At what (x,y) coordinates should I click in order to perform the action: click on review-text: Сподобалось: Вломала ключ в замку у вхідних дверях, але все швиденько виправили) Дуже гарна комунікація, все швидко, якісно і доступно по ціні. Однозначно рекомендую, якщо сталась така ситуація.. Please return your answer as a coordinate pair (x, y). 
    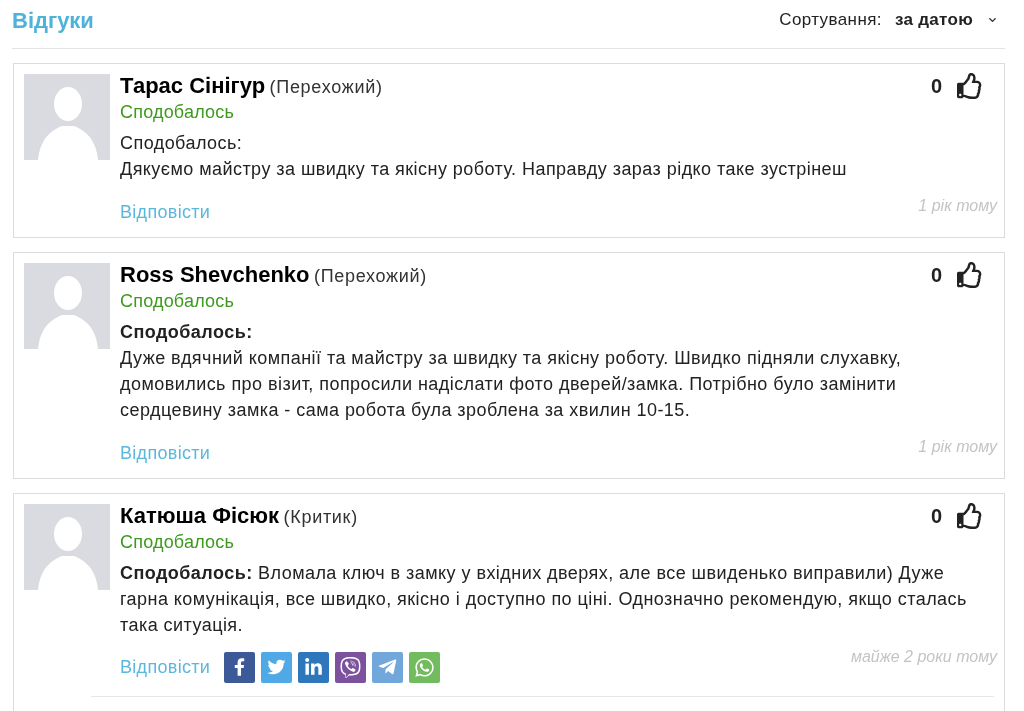
    Looking at the image, I should click on (544, 599).